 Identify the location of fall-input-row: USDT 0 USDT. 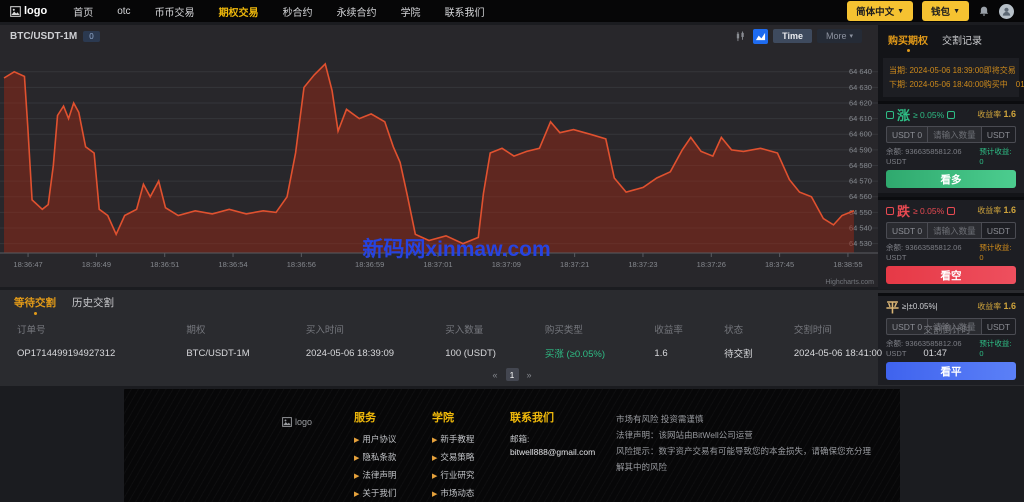
(951, 230).